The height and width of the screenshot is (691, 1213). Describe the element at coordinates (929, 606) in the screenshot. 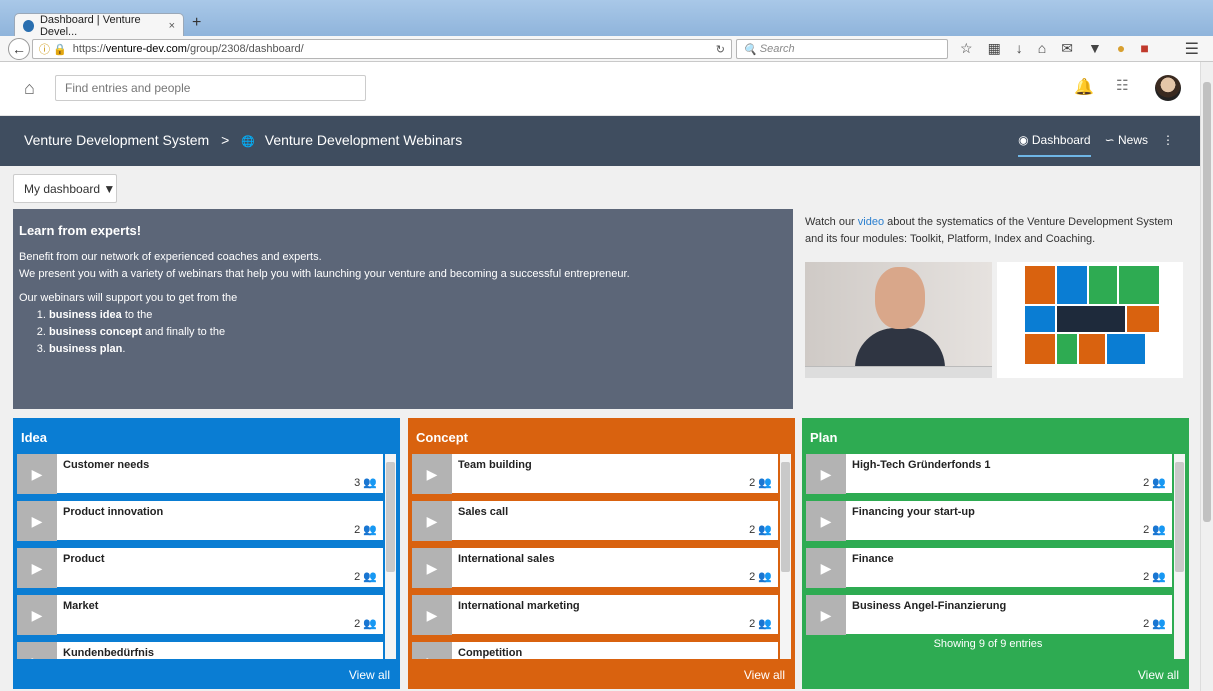

I see `entry-title: Business Angel-Finanzierung` at that location.